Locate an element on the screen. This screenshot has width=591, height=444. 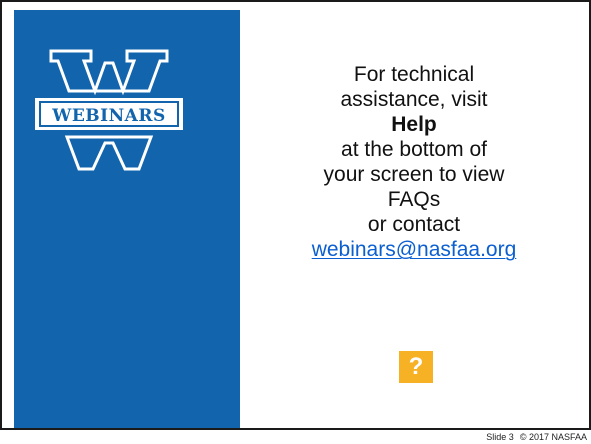
slide-footer: Slide 3 © 2017 NASFAA is located at coordinates (511, 437).